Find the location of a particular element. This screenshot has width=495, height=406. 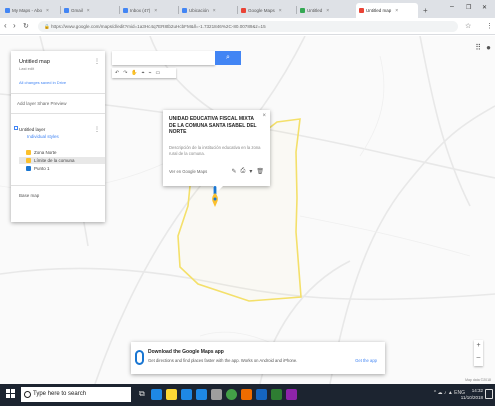

tab-label: My Maps - Abo is located at coordinates (27, 10).